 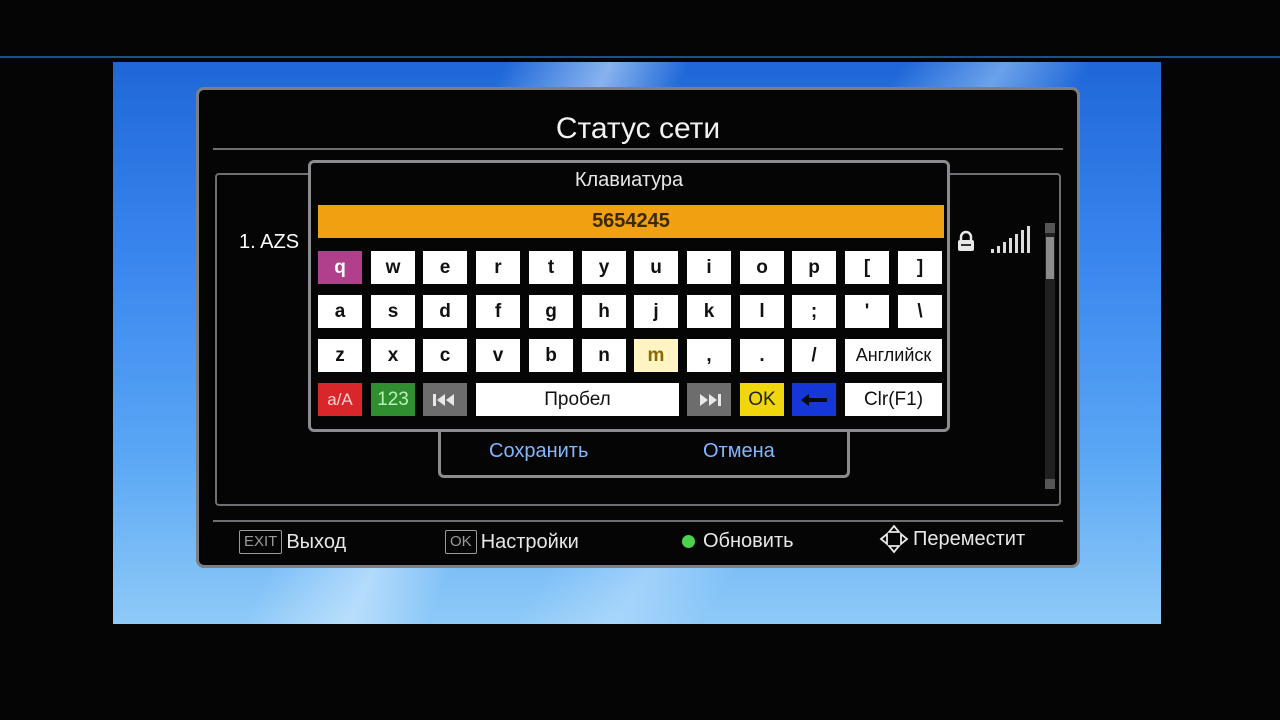 I want to click on navigation-arrows-icon, so click(x=894, y=539).